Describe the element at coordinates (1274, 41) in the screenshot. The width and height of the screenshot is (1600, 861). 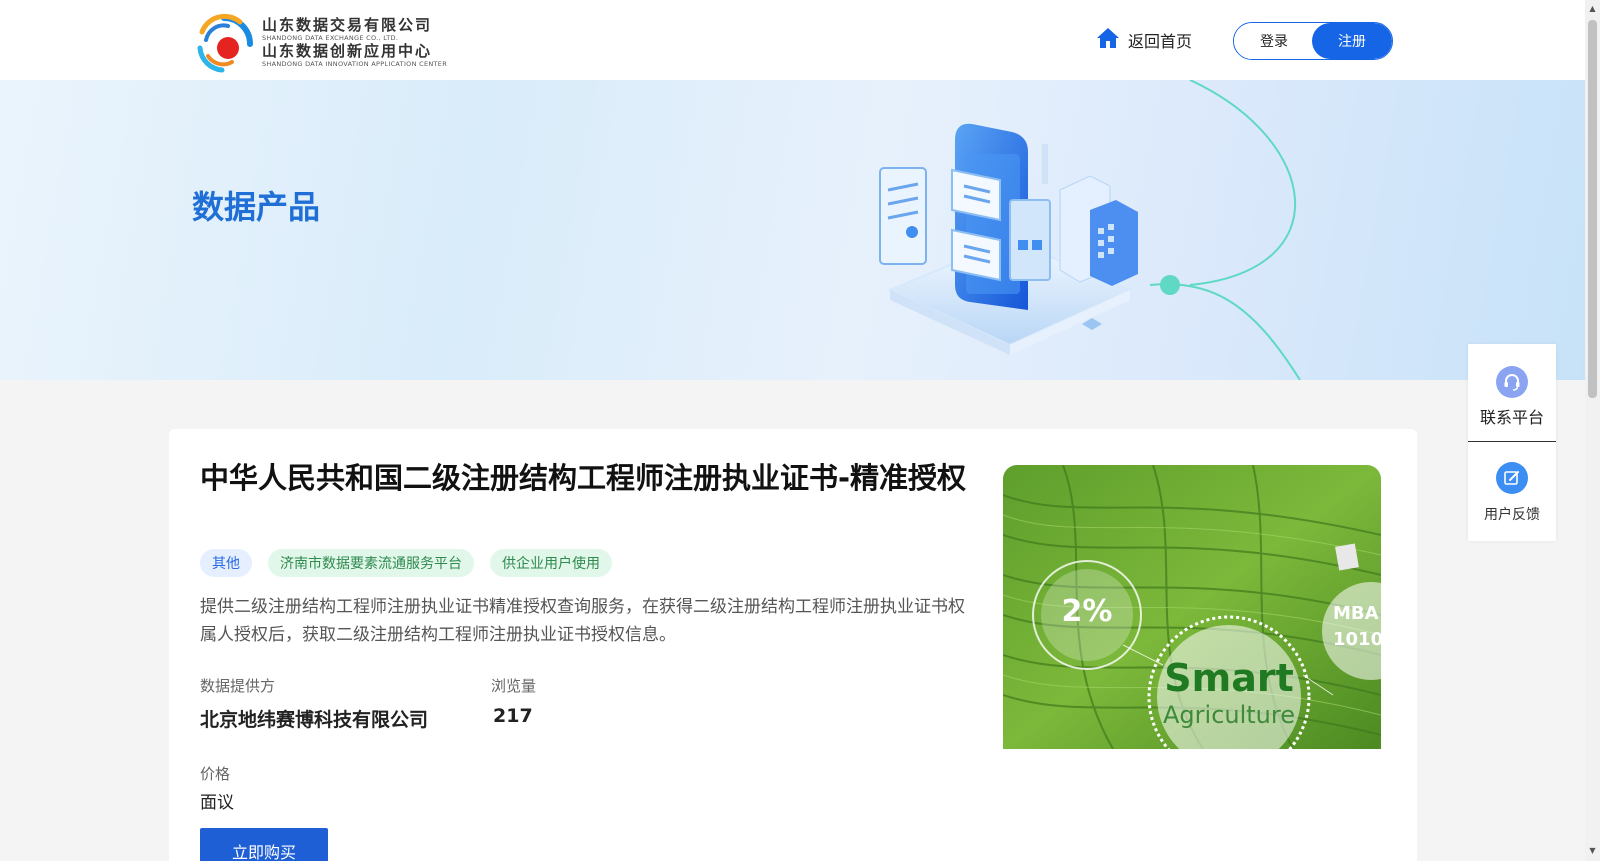
I see `login-button: 登录` at that location.